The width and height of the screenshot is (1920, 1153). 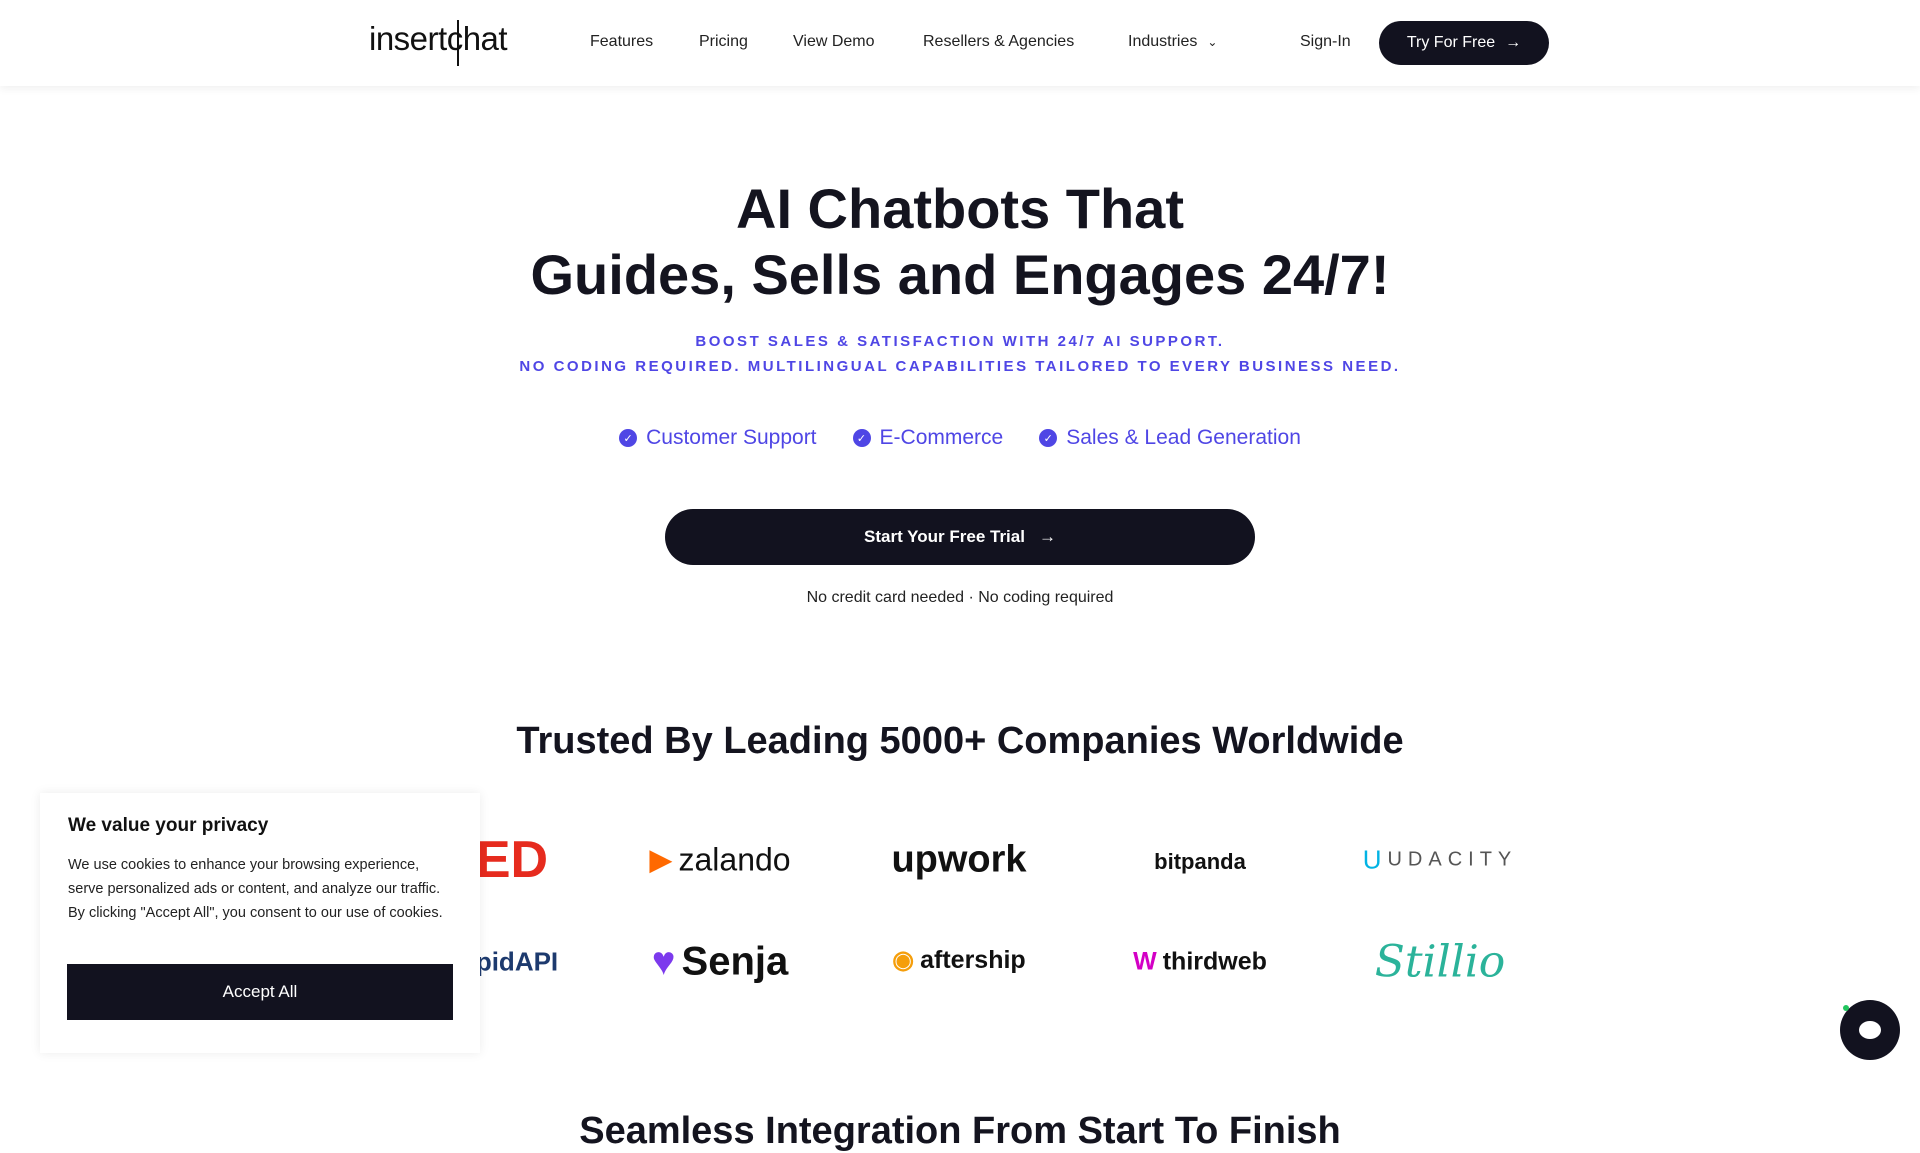 What do you see at coordinates (959, 960) in the screenshot?
I see `logo-aftership: ◉ aftership` at bounding box center [959, 960].